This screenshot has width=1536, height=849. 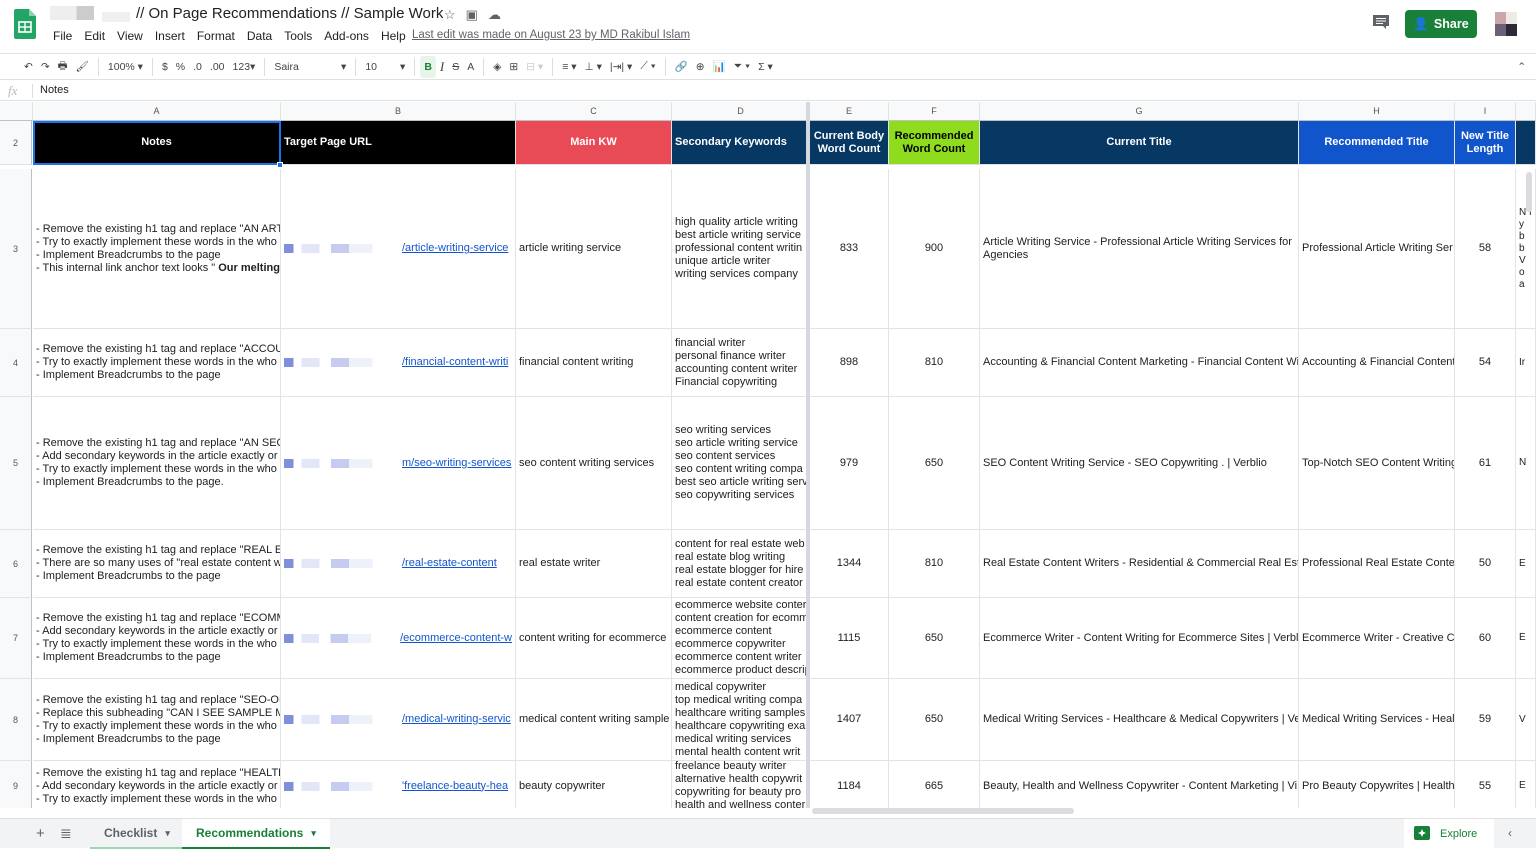 What do you see at coordinates (398, 720) in the screenshot?
I see `url-cell: /medical-writing-servic` at bounding box center [398, 720].